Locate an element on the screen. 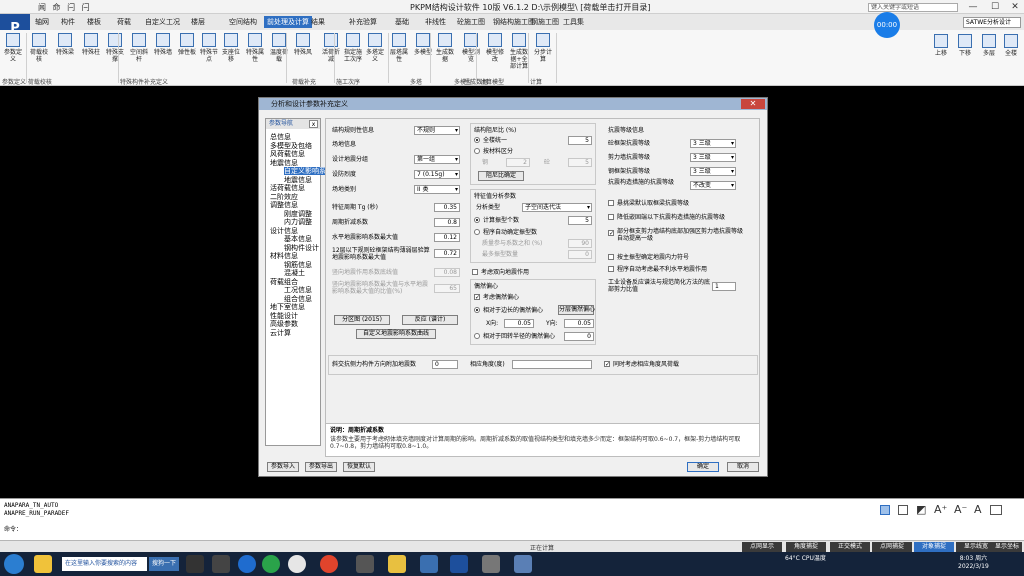 The width and height of the screenshot is (1024, 576). module-select: SATWE分析设计 is located at coordinates (992, 22).